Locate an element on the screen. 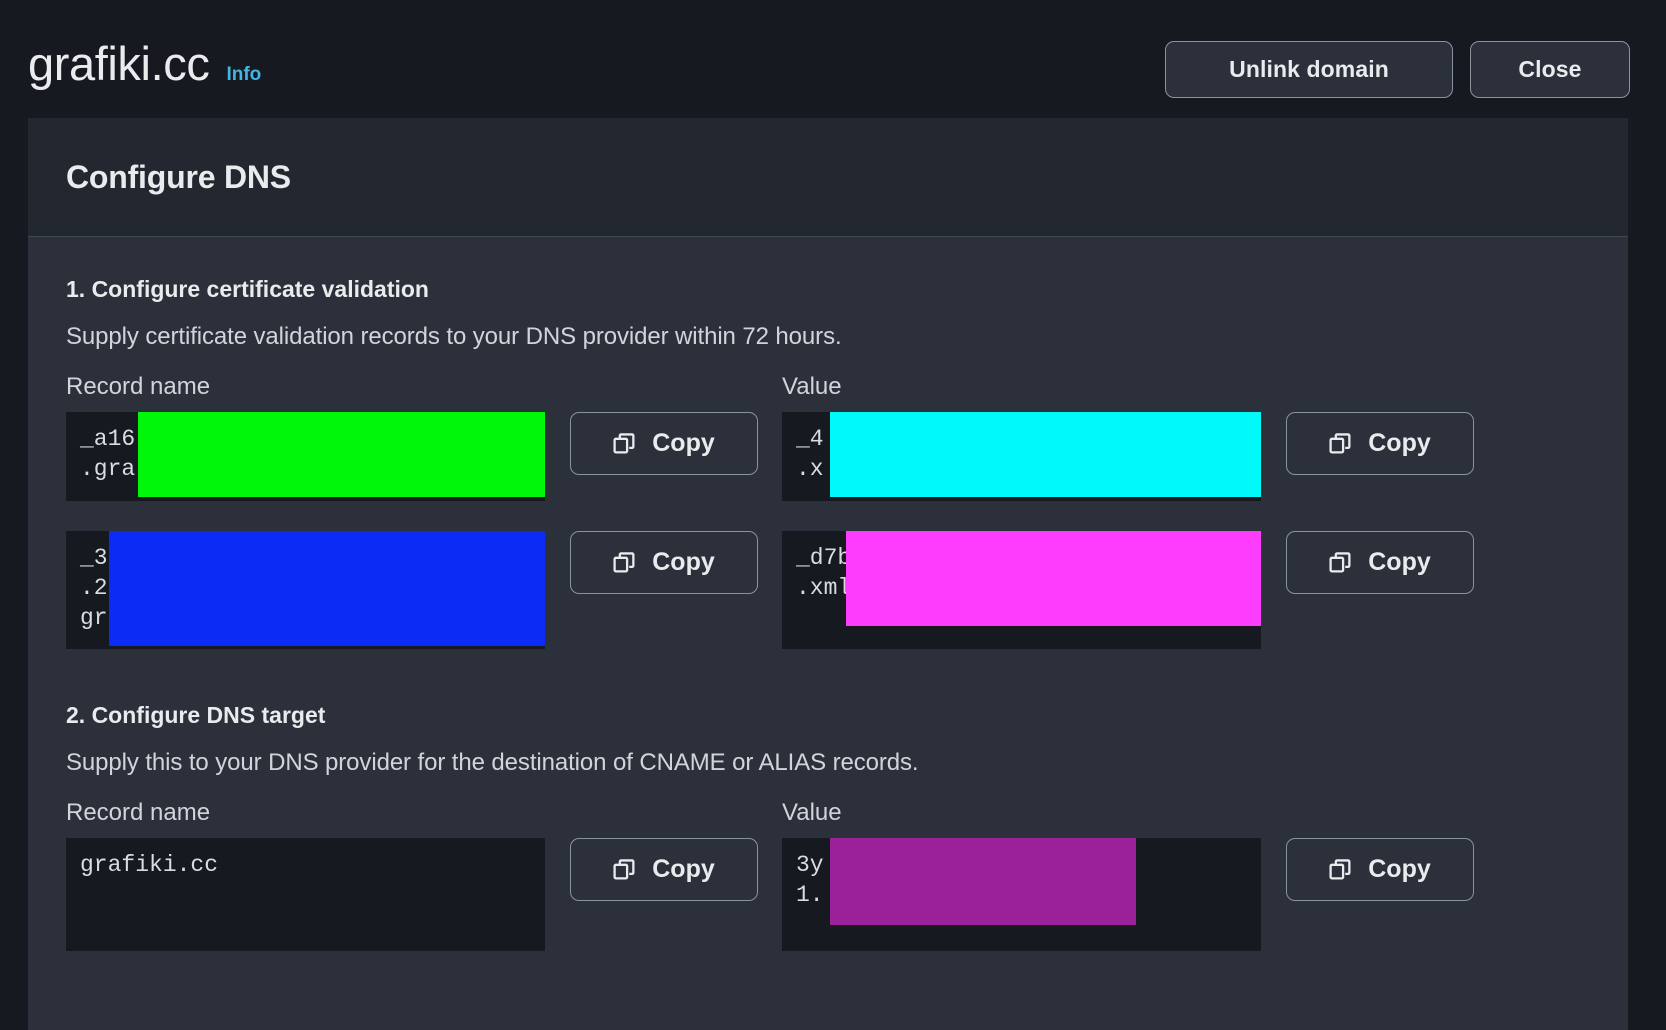 This screenshot has height=1030, width=1666. value-field: _4 .x is located at coordinates (1021, 456).